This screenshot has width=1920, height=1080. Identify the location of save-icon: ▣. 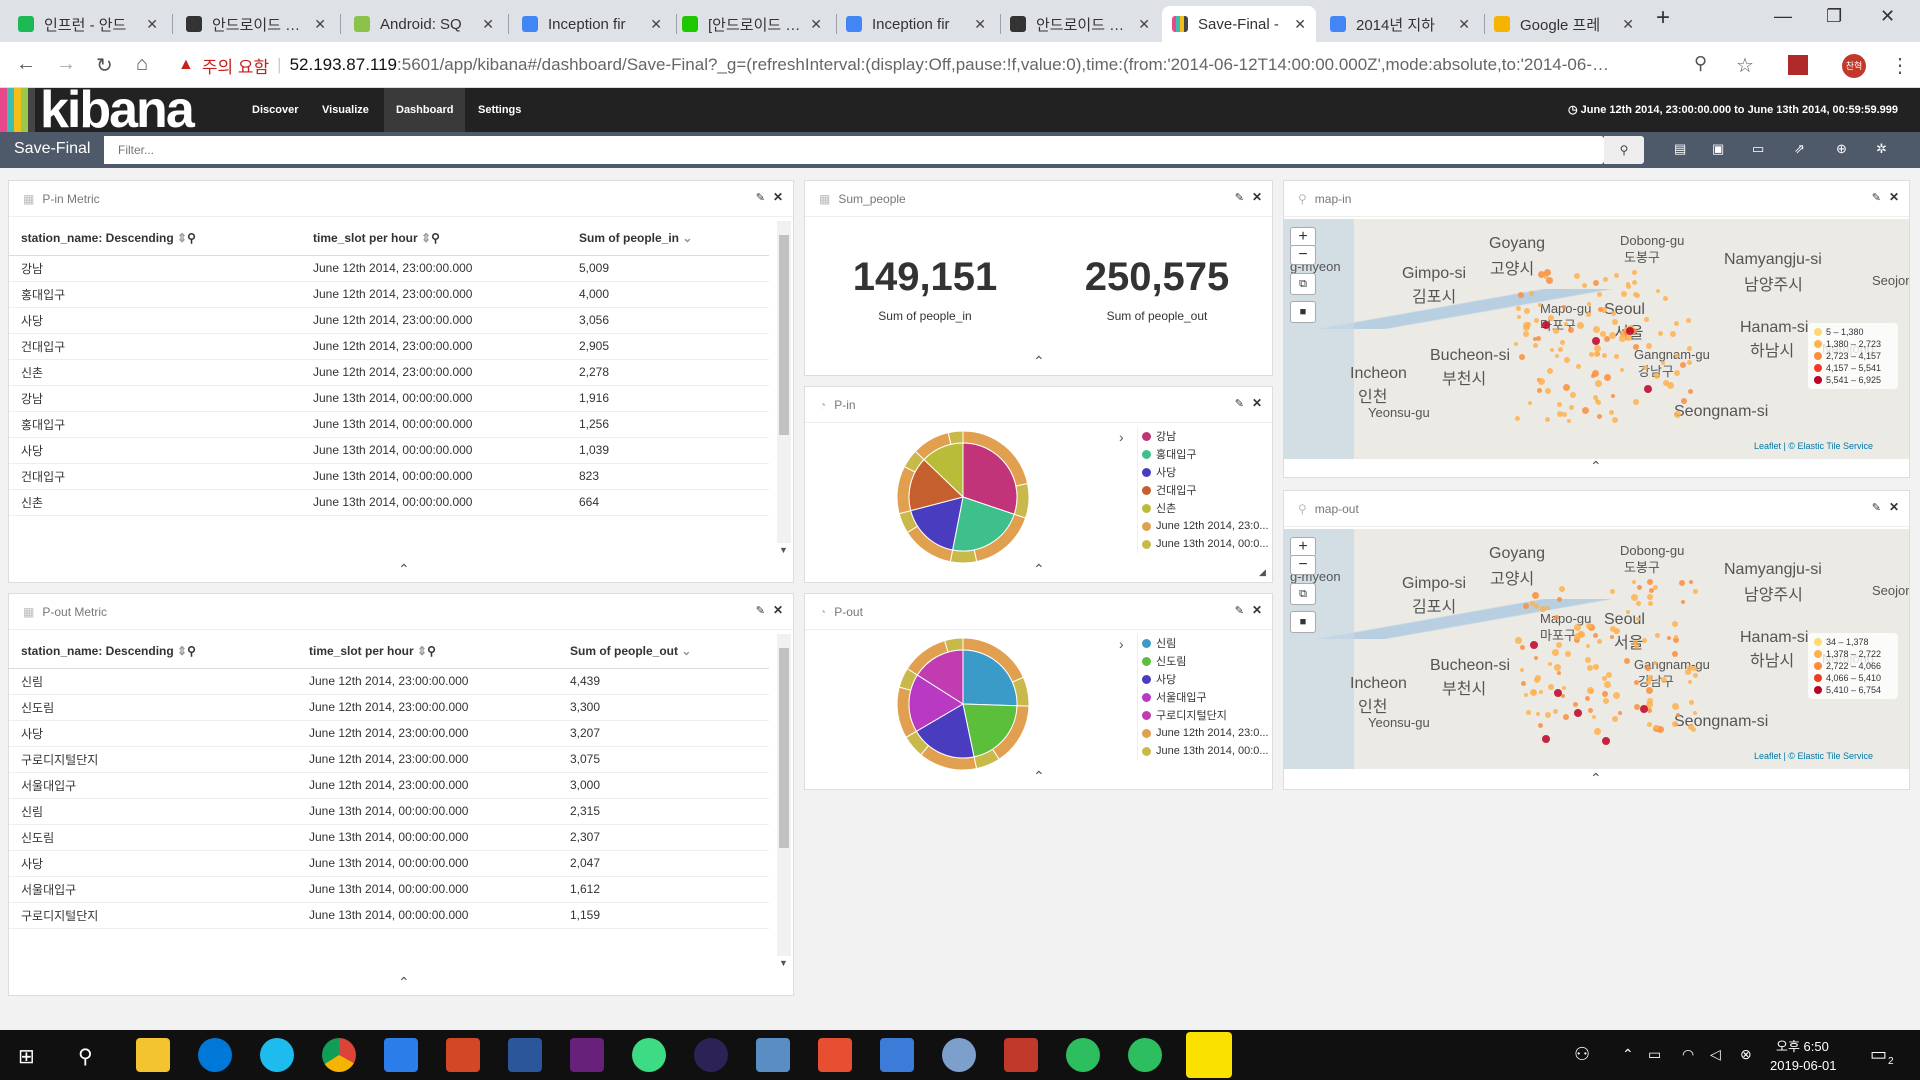
(1718, 149).